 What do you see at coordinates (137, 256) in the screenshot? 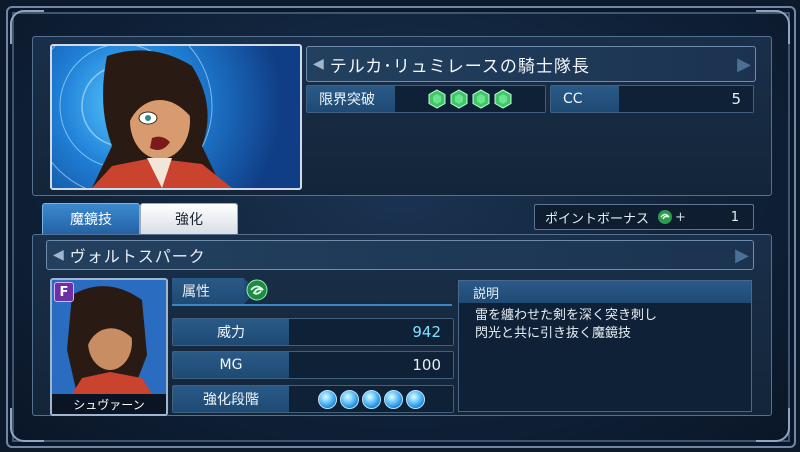
I see `skill-name: ヴォルトスパーク` at bounding box center [137, 256].